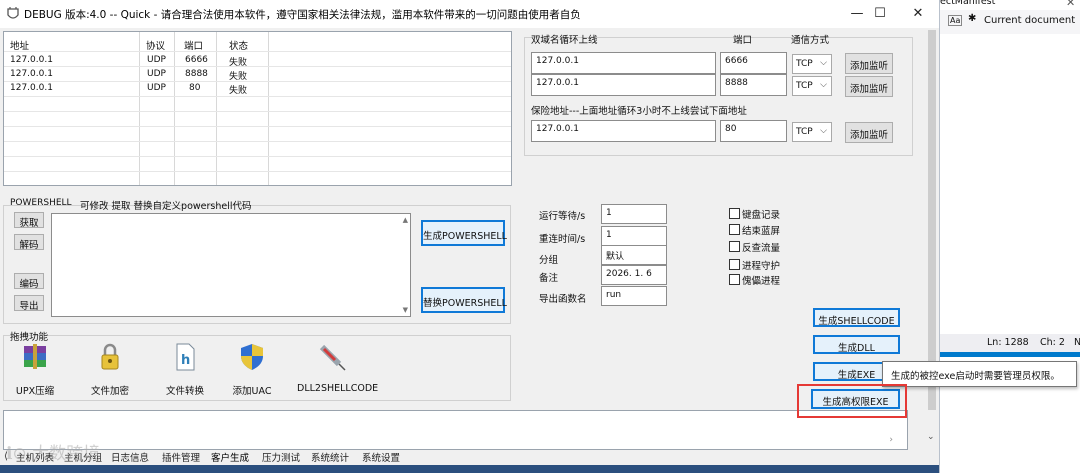 The height and width of the screenshot is (473, 1080). I want to click on chevron-down-icon: ⌵, so click(823, 85).